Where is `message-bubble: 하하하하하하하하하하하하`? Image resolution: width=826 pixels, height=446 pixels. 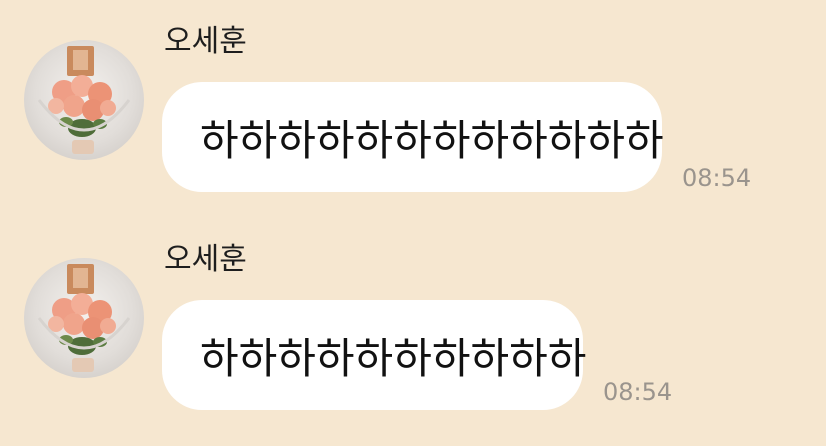 message-bubble: 하하하하하하하하하하하하 is located at coordinates (413, 137).